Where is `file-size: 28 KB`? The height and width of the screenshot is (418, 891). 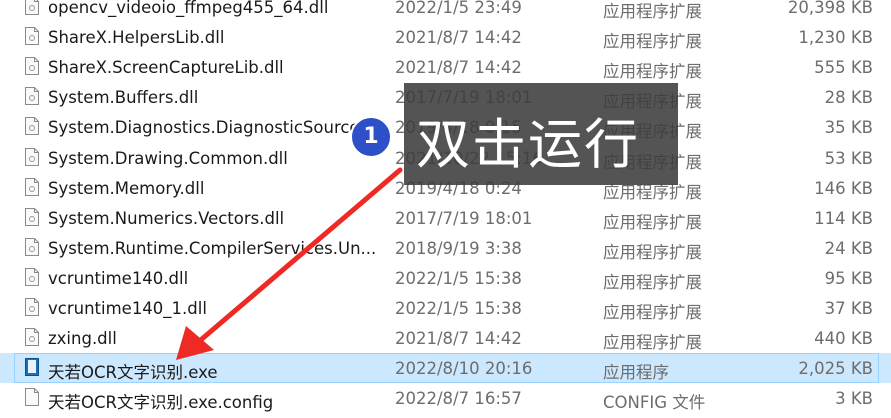
file-size: 28 KB is located at coordinates (848, 98).